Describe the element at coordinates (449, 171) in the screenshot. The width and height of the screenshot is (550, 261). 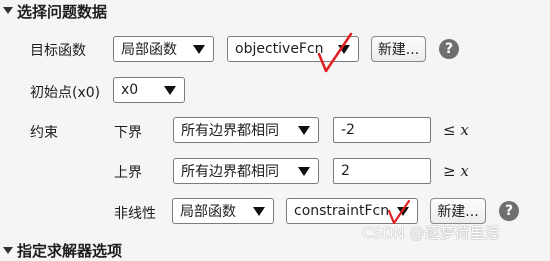
I see `greater-equal-symbol: ≥` at that location.